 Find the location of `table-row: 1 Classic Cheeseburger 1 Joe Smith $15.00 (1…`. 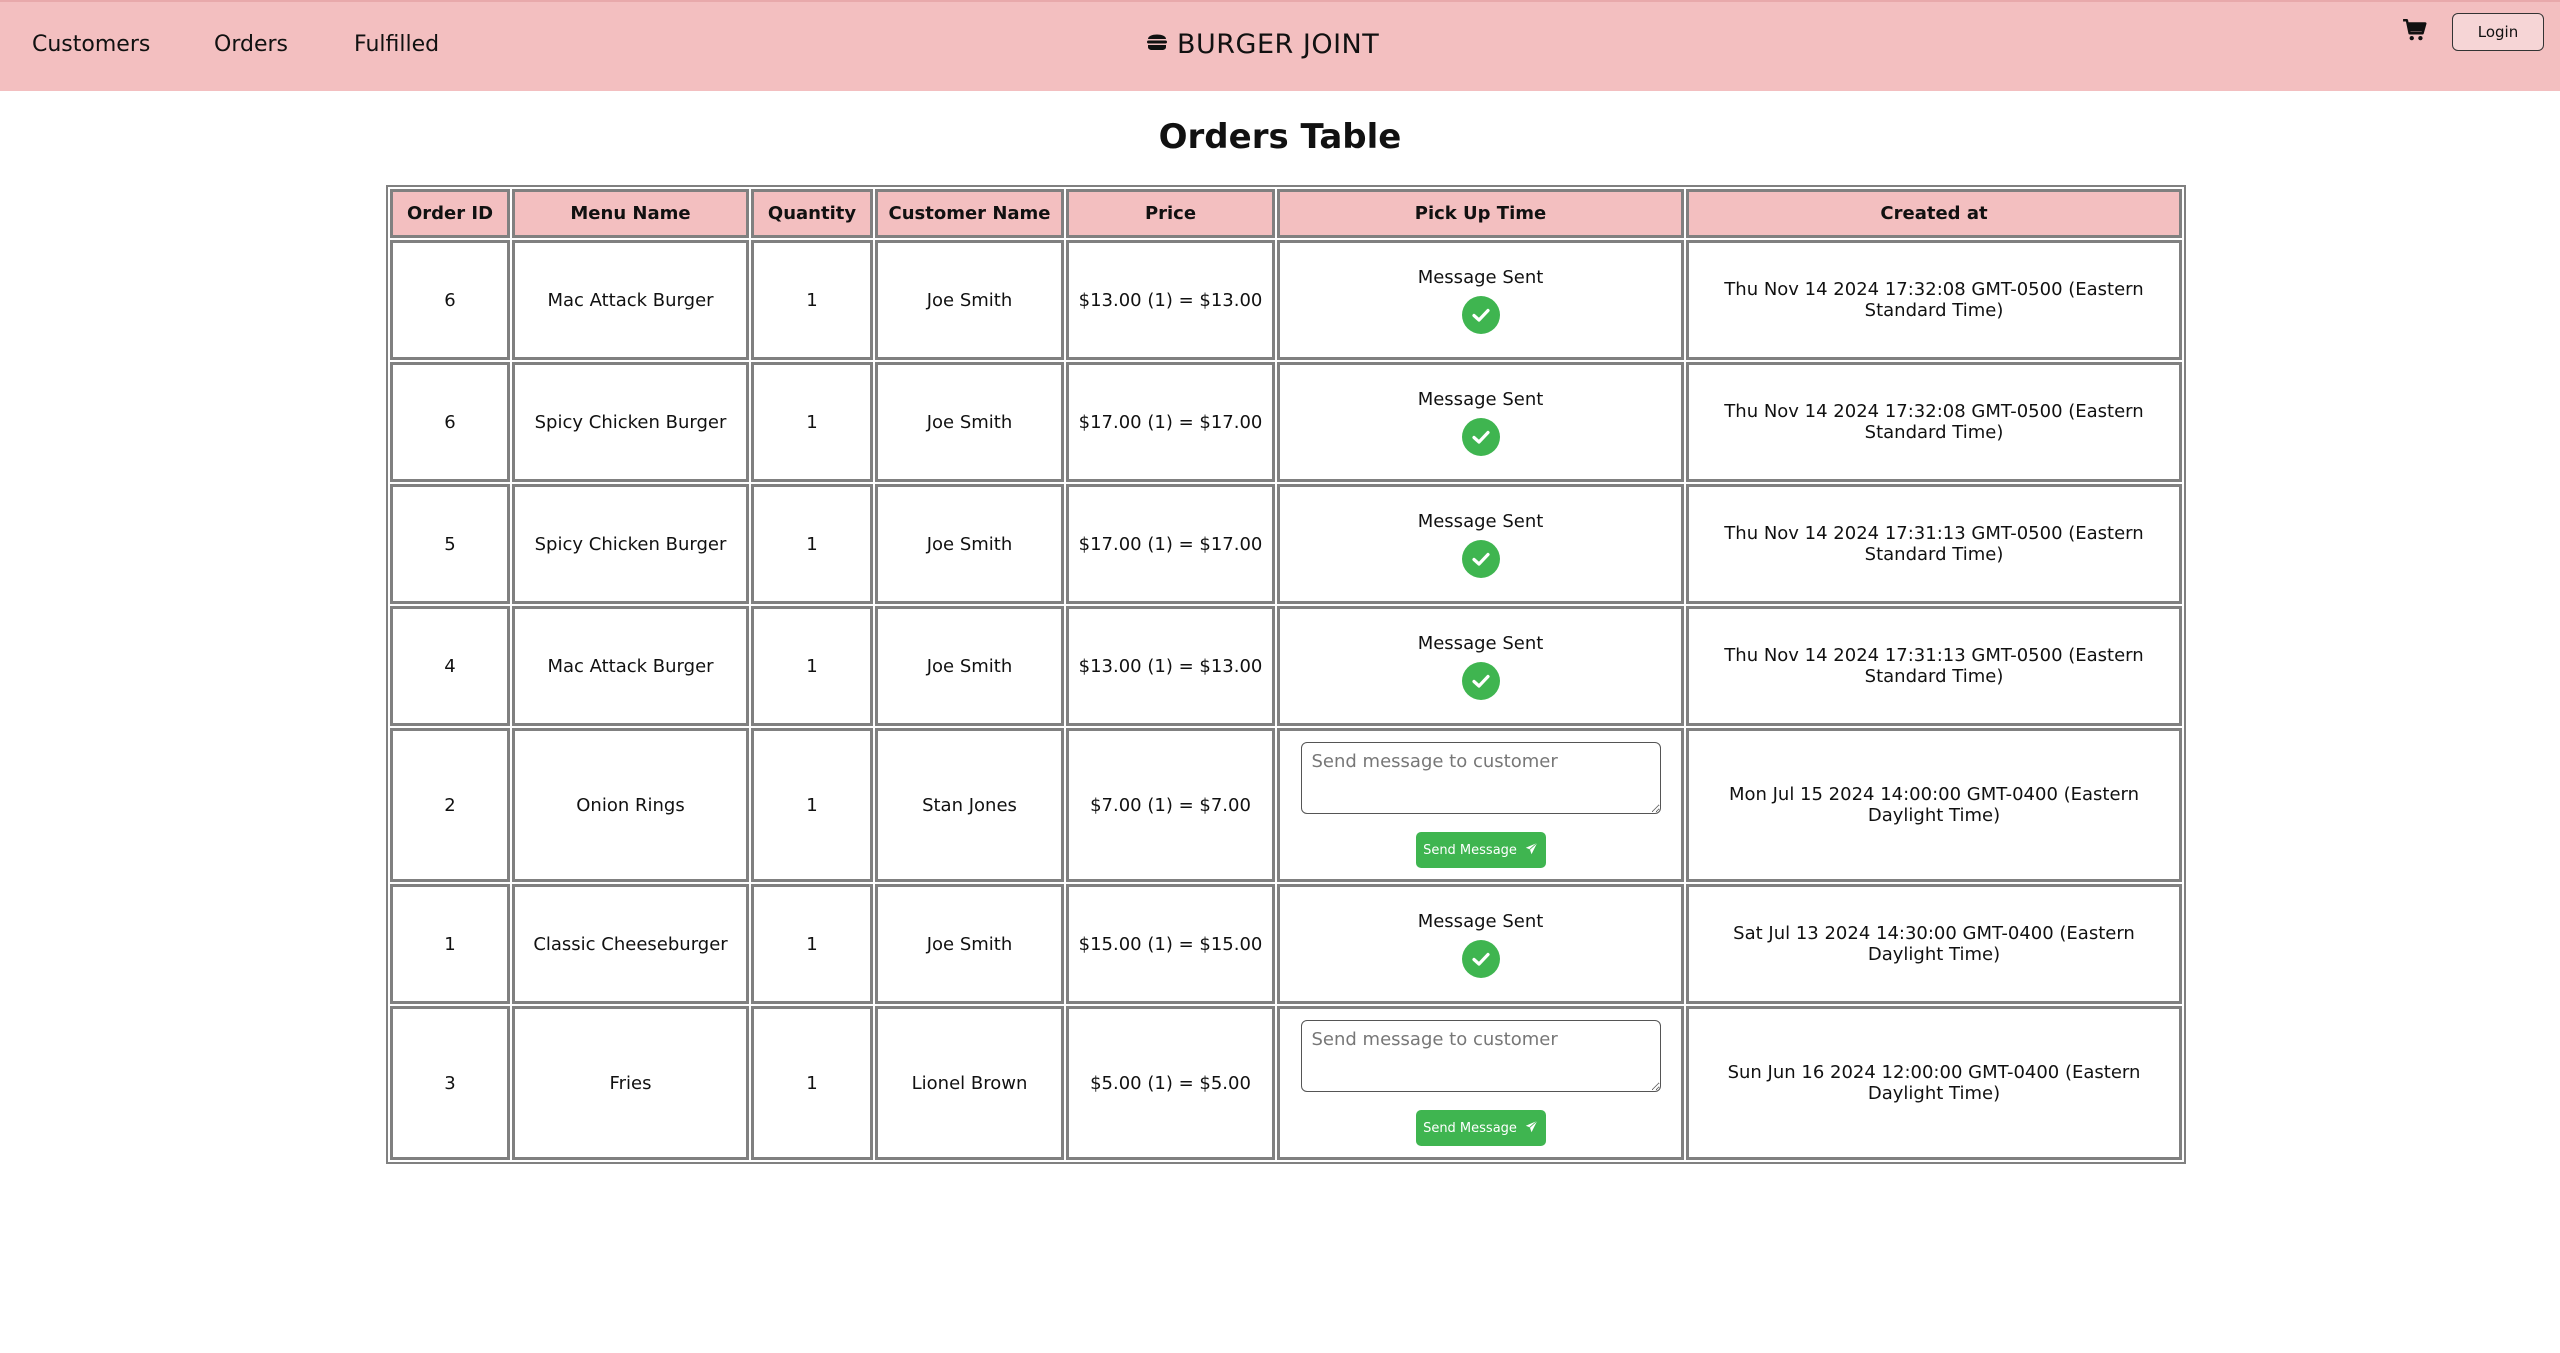

table-row: 1 Classic Cheeseburger 1 Joe Smith $15.00 (1… is located at coordinates (1286, 944).